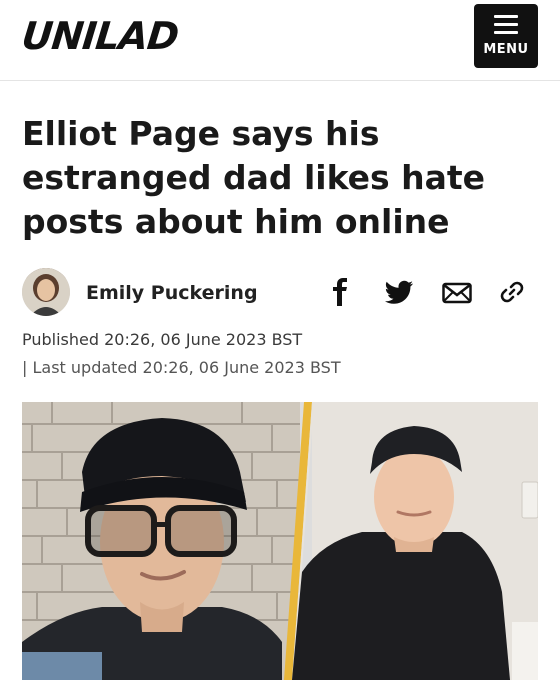 The height and width of the screenshot is (680, 560). I want to click on author-avatar, so click(46, 292).